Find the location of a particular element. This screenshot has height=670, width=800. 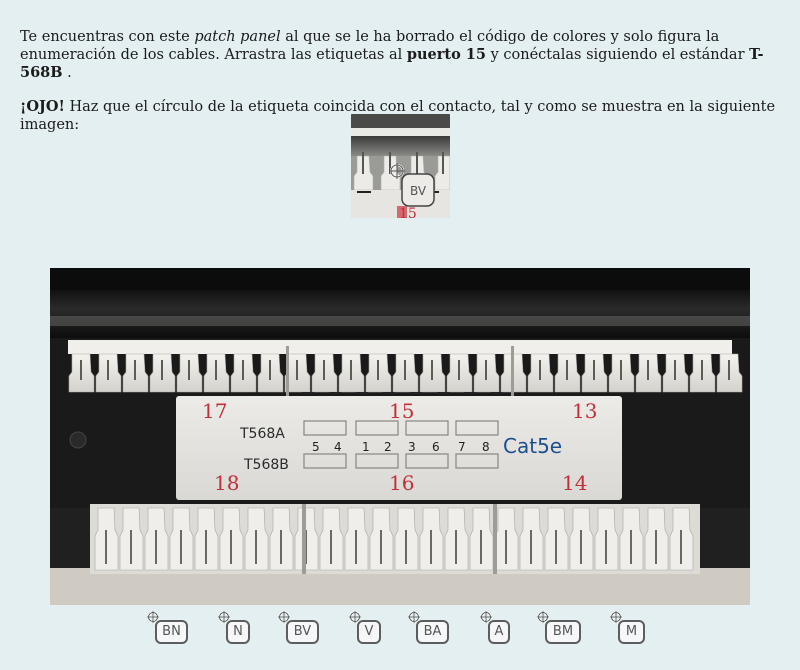

tag-tray: BN N BV V BA A BM M is located at coordinates (400, 635).